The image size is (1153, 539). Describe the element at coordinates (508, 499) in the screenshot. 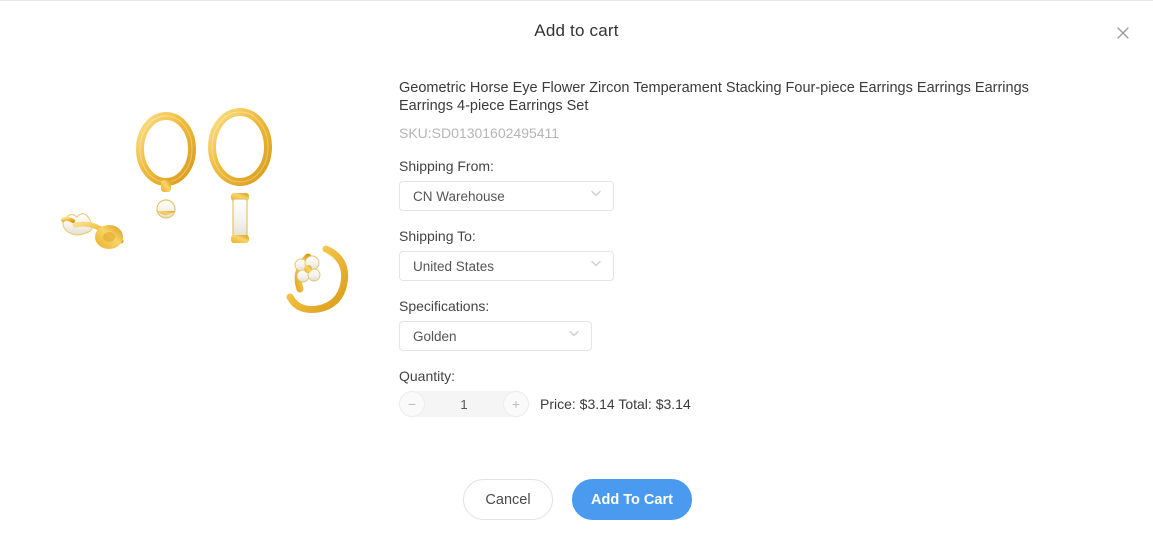

I see `cancel-button: Cancel` at that location.